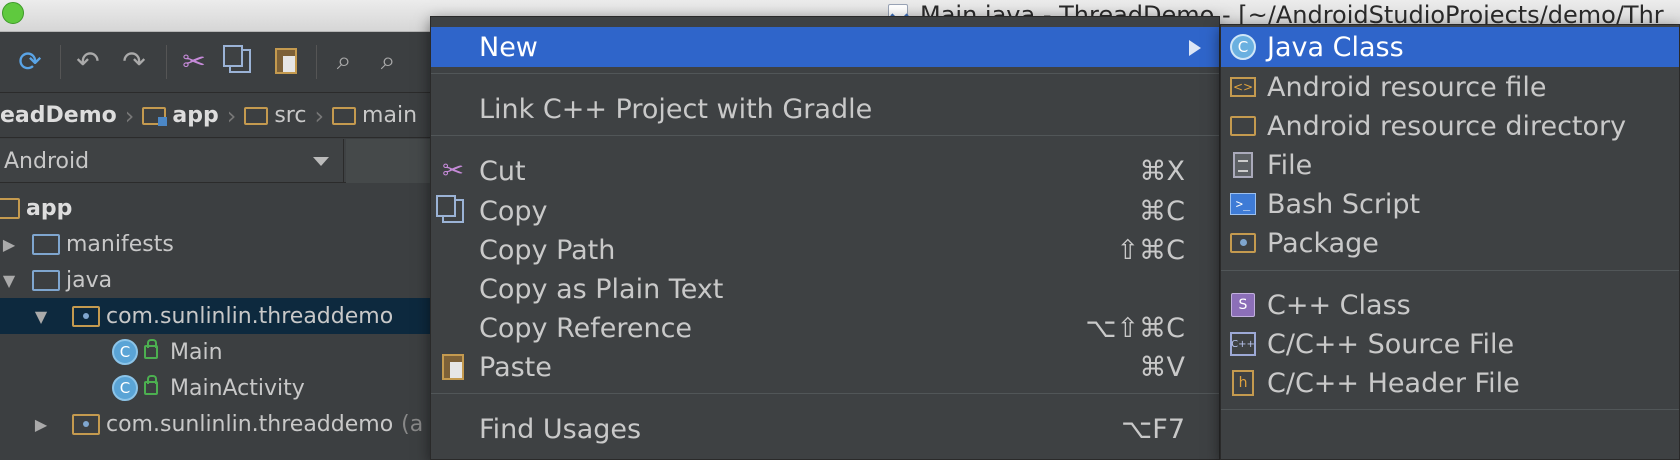  I want to click on submenu-item-package: Package, so click(1450, 243).